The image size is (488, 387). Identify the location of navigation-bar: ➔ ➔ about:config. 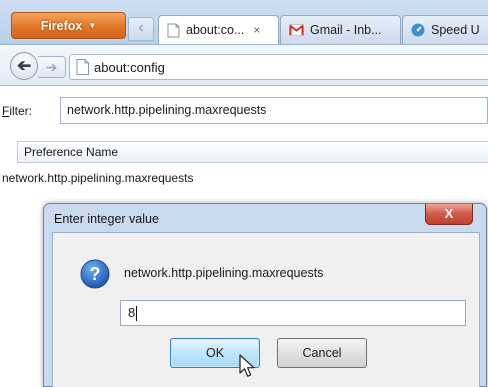
(244, 65).